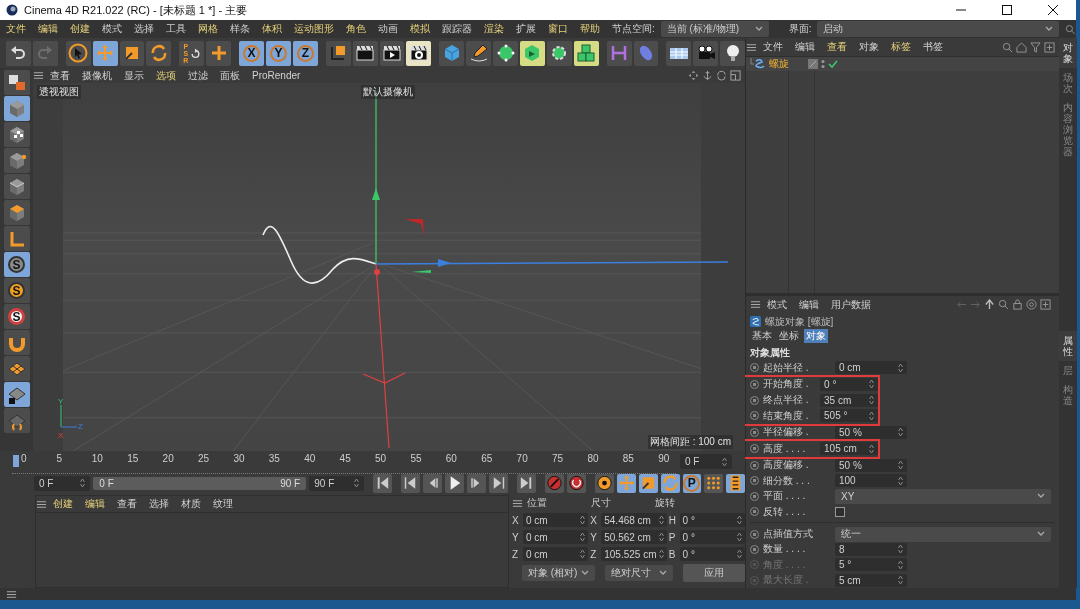  What do you see at coordinates (787, 64) in the screenshot?
I see `object-name: 螺旋` at bounding box center [787, 64].